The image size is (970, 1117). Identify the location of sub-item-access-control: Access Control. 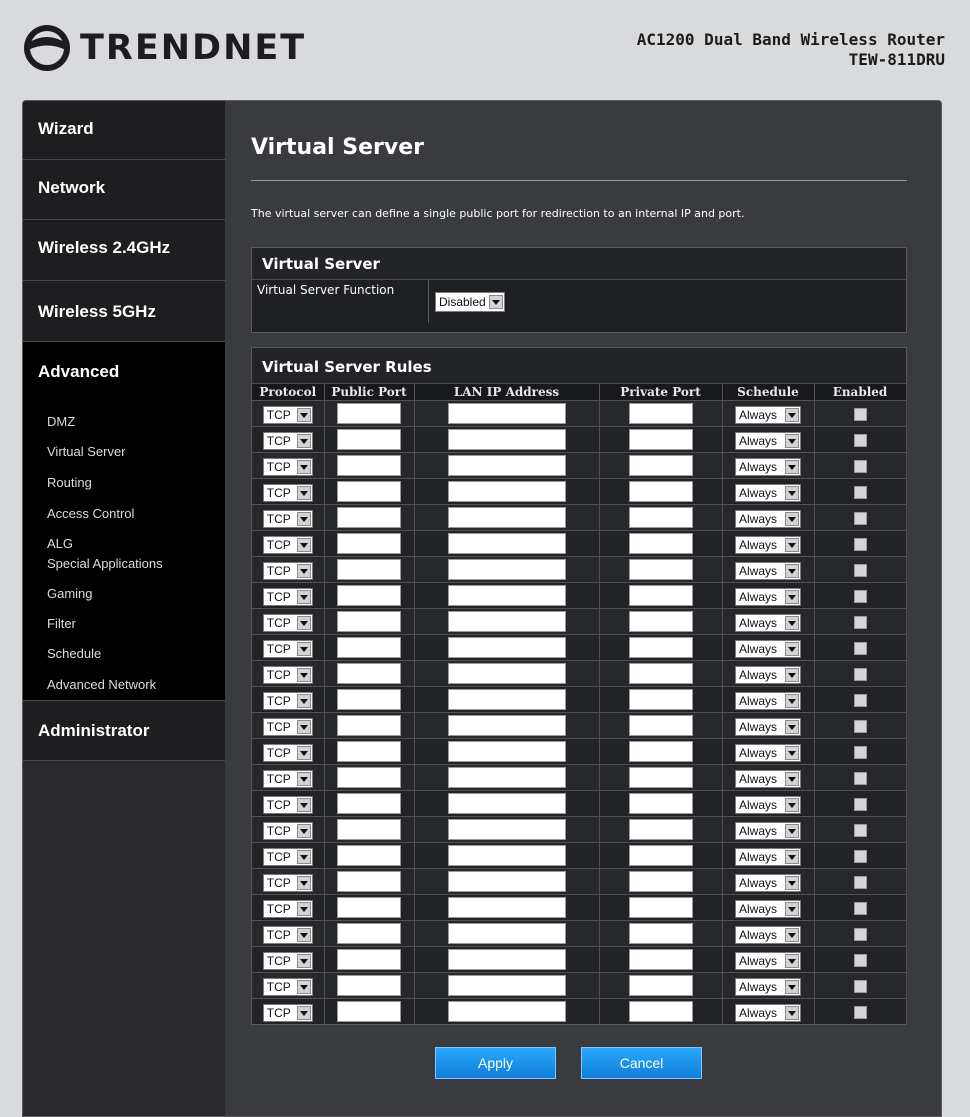
(124, 513).